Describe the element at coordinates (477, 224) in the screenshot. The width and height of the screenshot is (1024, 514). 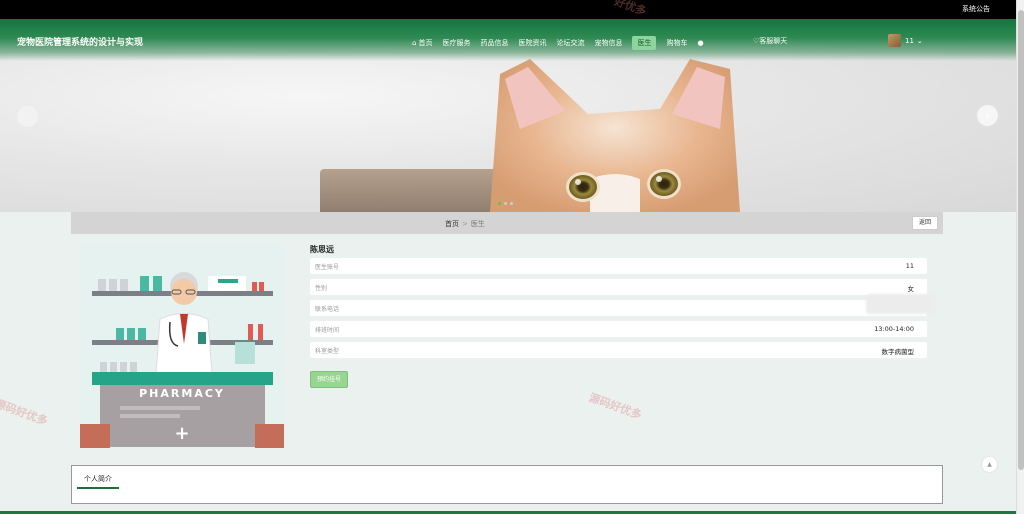
I see `breadcrumb-current: 医生` at that location.